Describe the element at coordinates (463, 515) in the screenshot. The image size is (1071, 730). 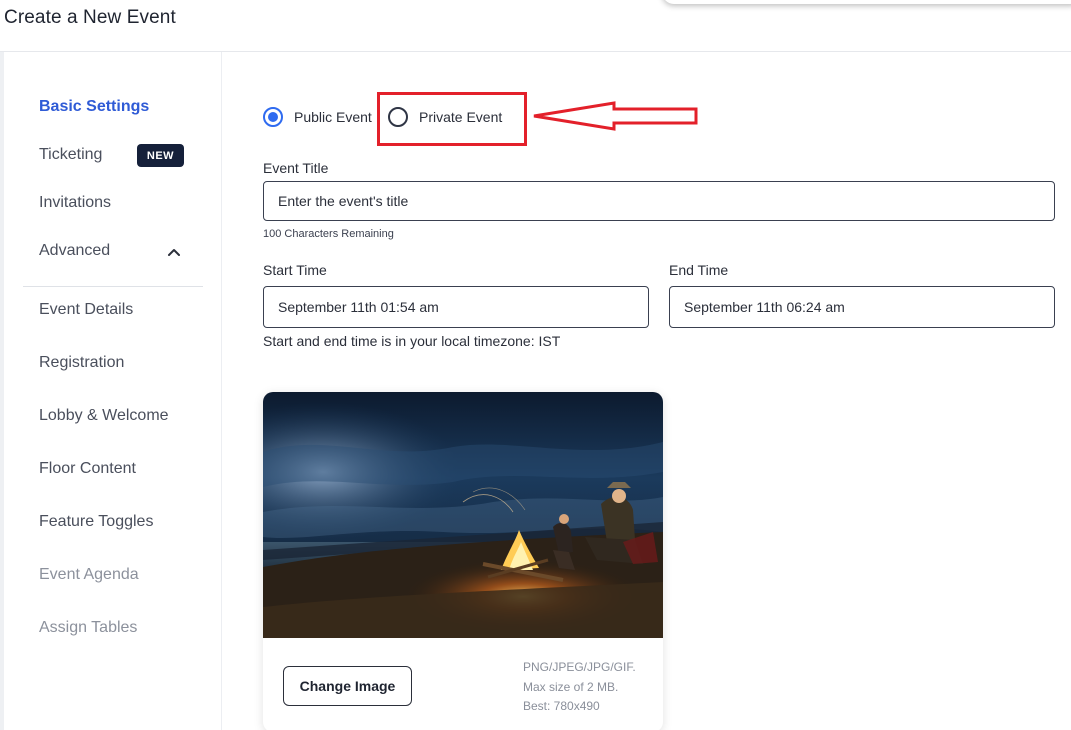
I see `campfire-cover-image` at that location.